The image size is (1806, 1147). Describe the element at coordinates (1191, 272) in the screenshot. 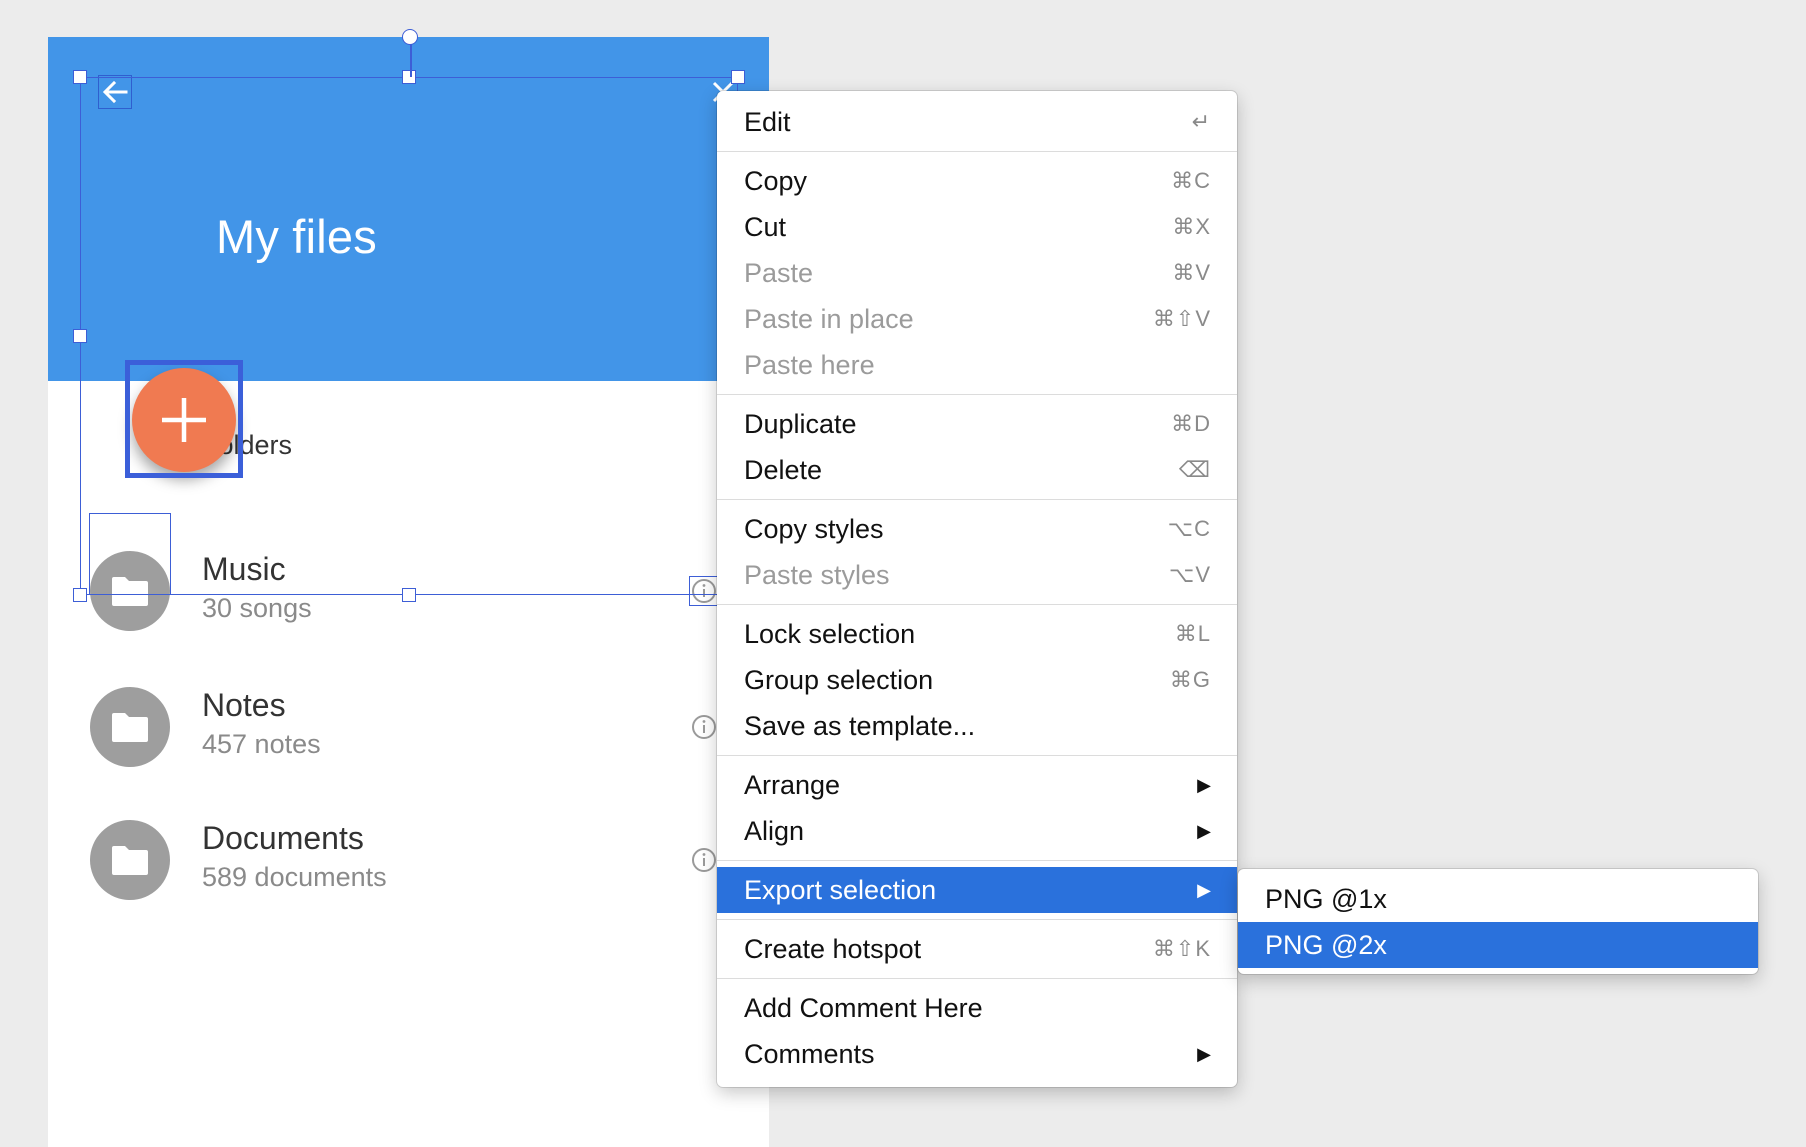

I see `menu-shortcut: ⌘V` at that location.